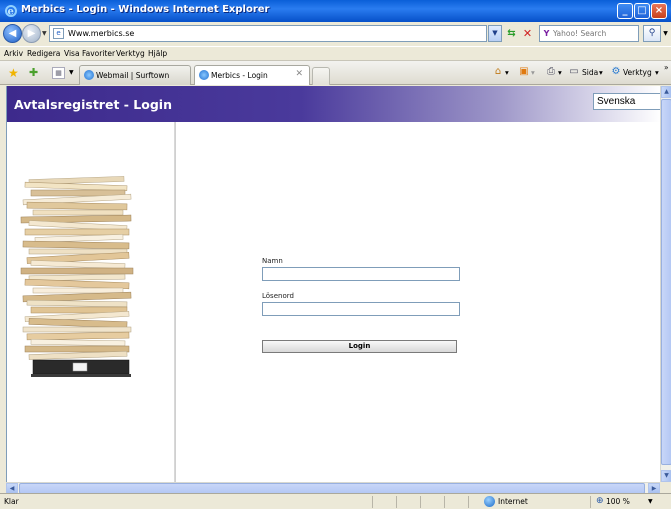 The width and height of the screenshot is (671, 509). What do you see at coordinates (616, 72) in the screenshot?
I see `tools-menu-icon: ⚙` at bounding box center [616, 72].